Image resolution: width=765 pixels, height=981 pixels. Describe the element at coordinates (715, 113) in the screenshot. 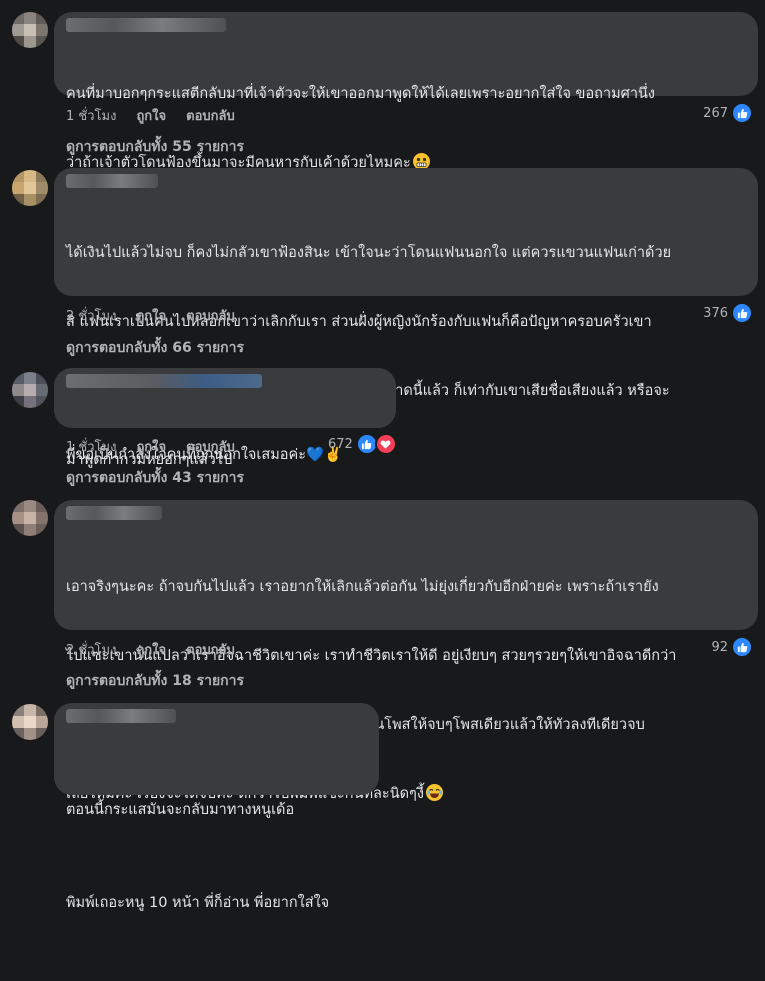

I see `reaction-count: 267` at that location.